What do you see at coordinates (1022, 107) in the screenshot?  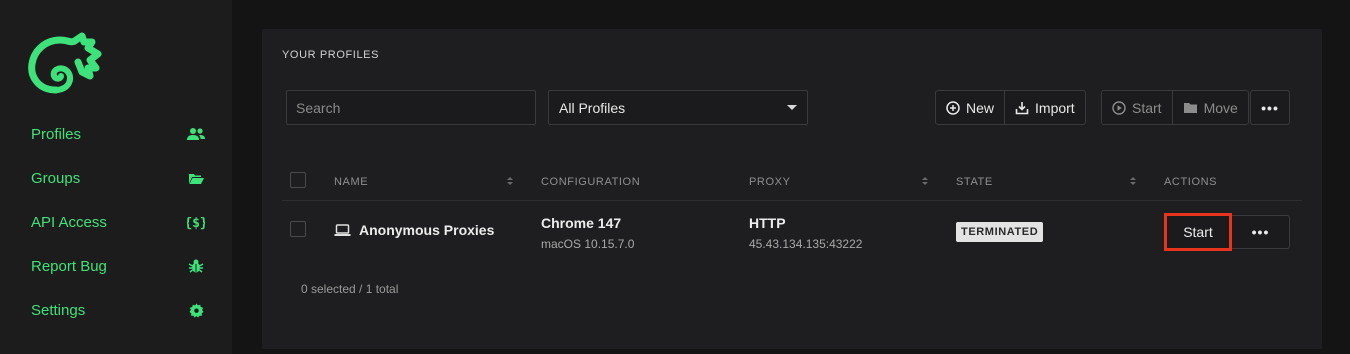 I see `import-icon` at bounding box center [1022, 107].